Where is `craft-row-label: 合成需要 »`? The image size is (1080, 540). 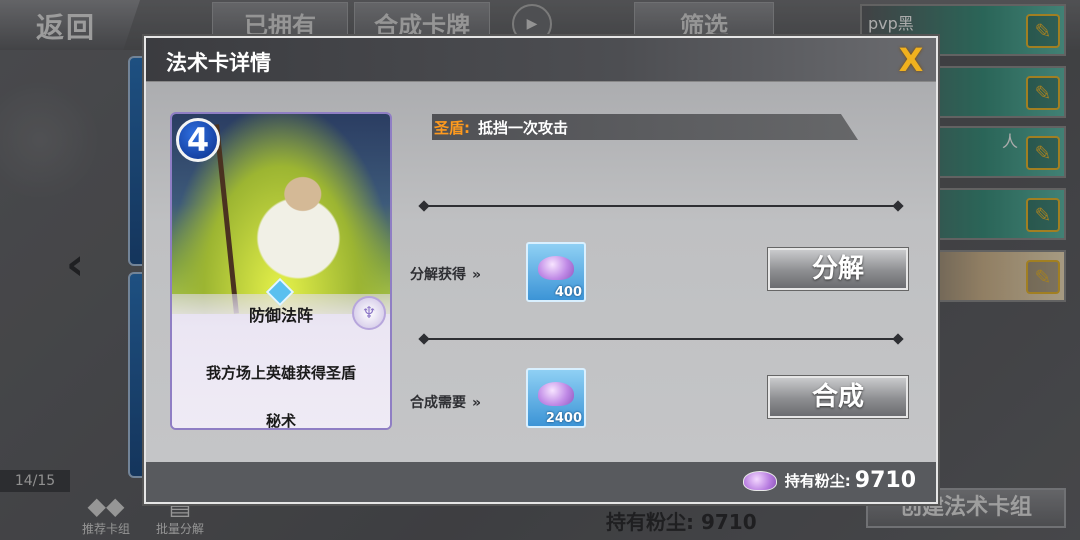 craft-row-label: 合成需要 » is located at coordinates (445, 402).